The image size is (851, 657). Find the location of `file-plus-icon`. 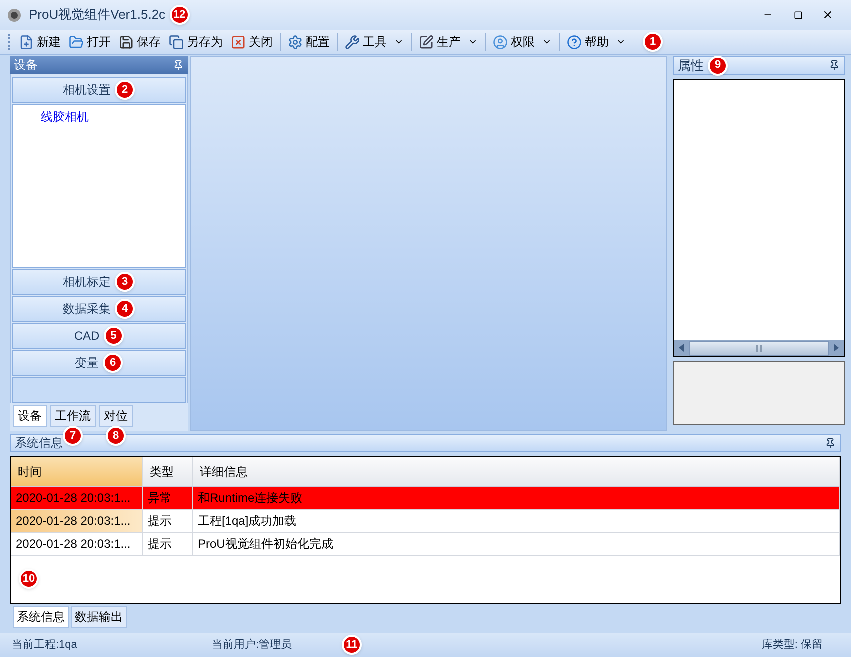

file-plus-icon is located at coordinates (26, 42).